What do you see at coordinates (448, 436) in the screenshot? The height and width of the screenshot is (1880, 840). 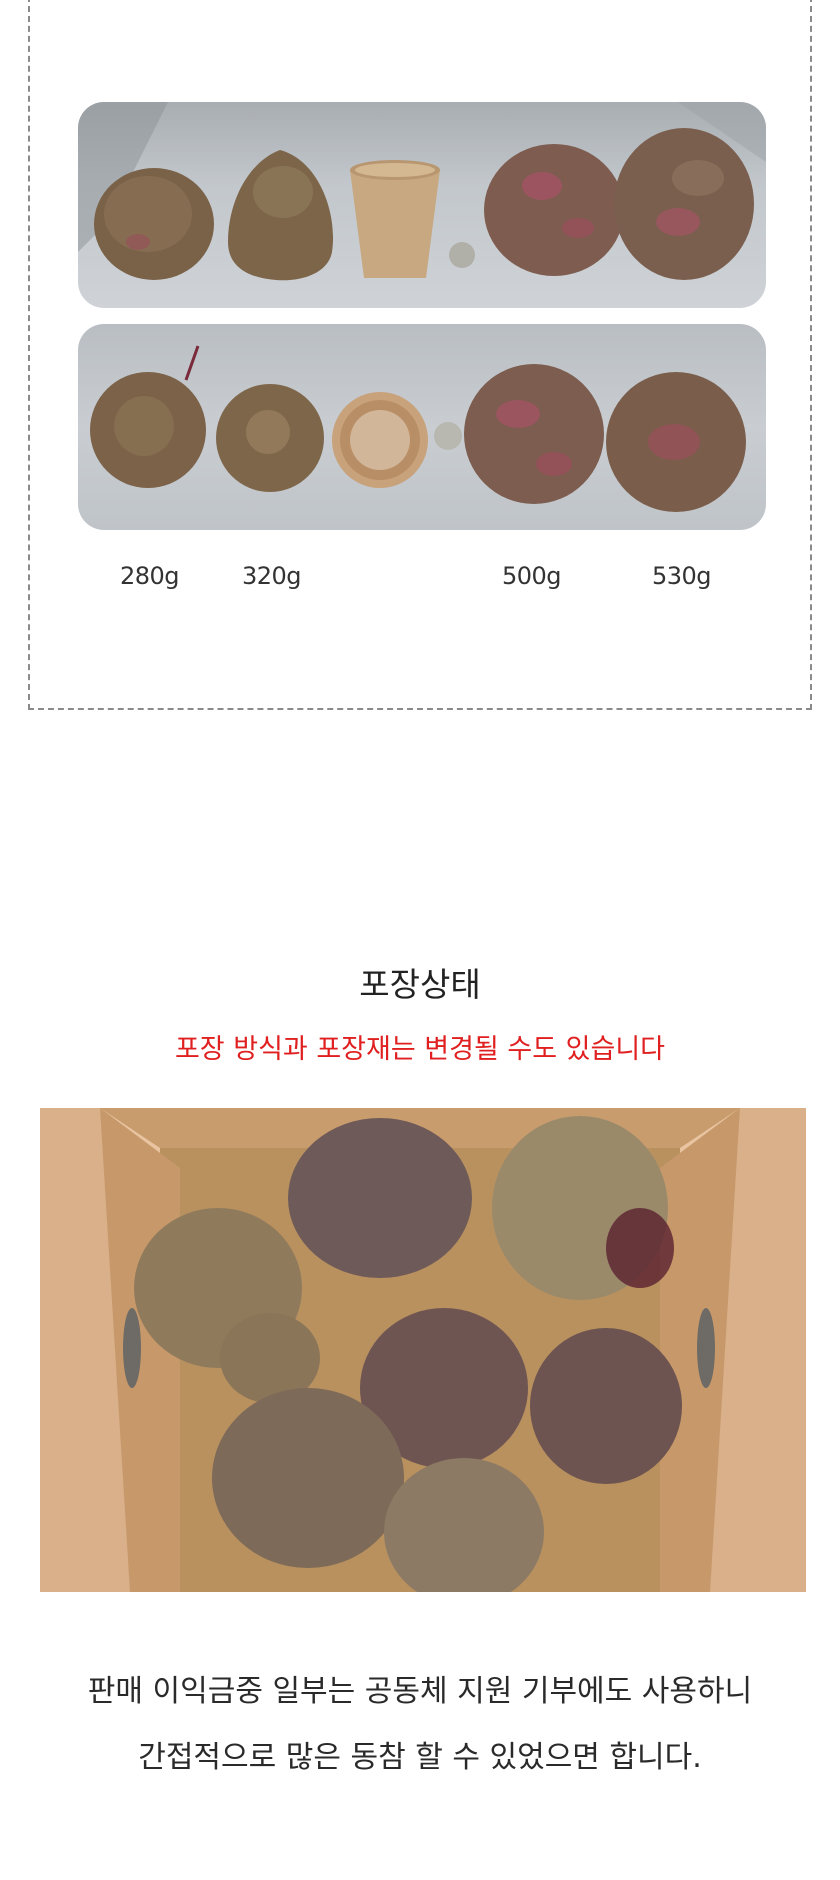 I see `coin-top` at bounding box center [448, 436].